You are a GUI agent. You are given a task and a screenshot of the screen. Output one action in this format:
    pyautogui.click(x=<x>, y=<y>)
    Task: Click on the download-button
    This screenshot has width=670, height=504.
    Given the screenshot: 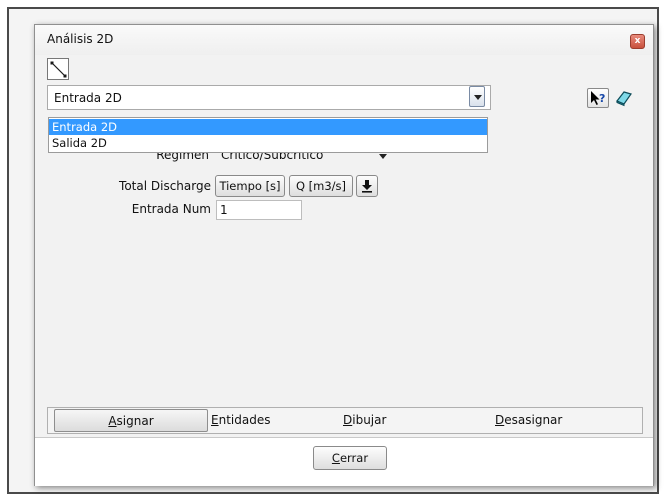 What is the action you would take?
    pyautogui.click(x=367, y=186)
    